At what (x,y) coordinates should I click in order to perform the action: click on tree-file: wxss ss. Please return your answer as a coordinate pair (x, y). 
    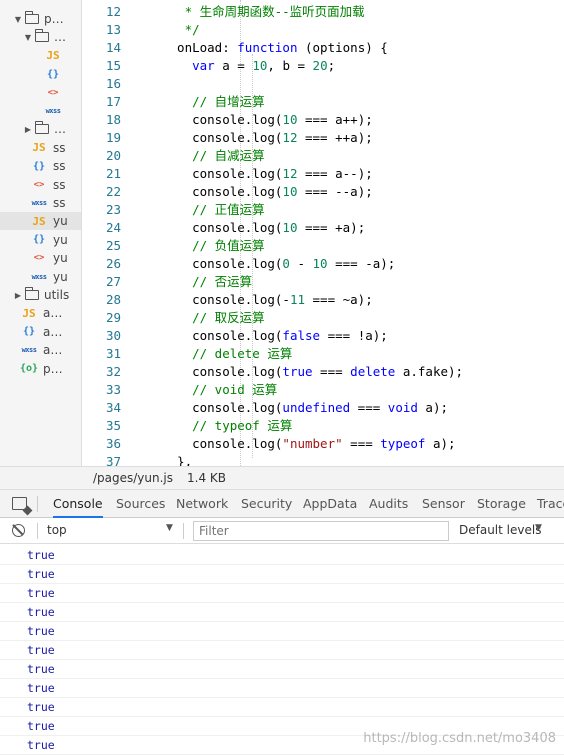
    Looking at the image, I should click on (40, 203).